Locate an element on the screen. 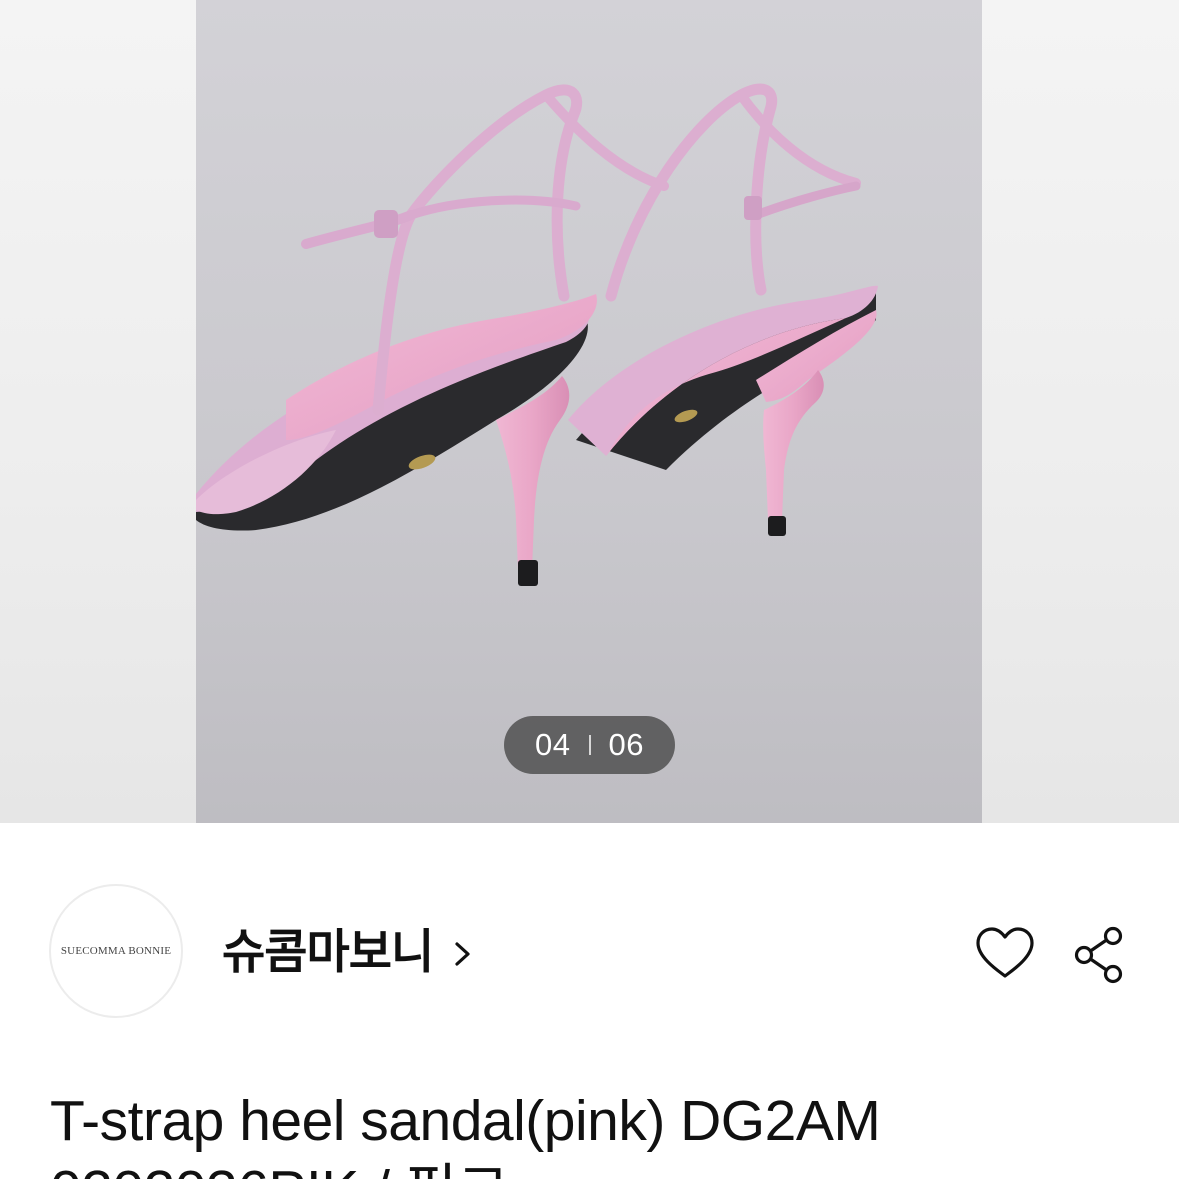  brand-row: SUECOMMA BONNIE 슈콤마보니 is located at coordinates (589, 952).